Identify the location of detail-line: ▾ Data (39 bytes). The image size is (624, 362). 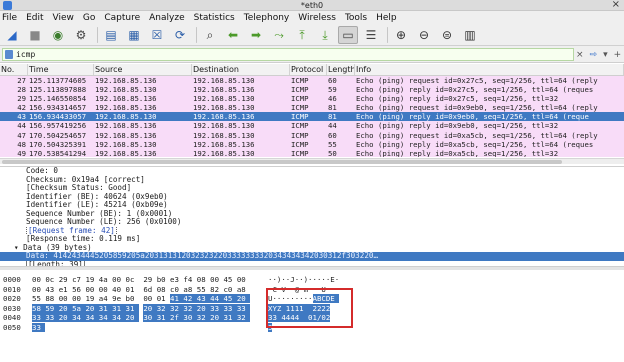
(312, 248).